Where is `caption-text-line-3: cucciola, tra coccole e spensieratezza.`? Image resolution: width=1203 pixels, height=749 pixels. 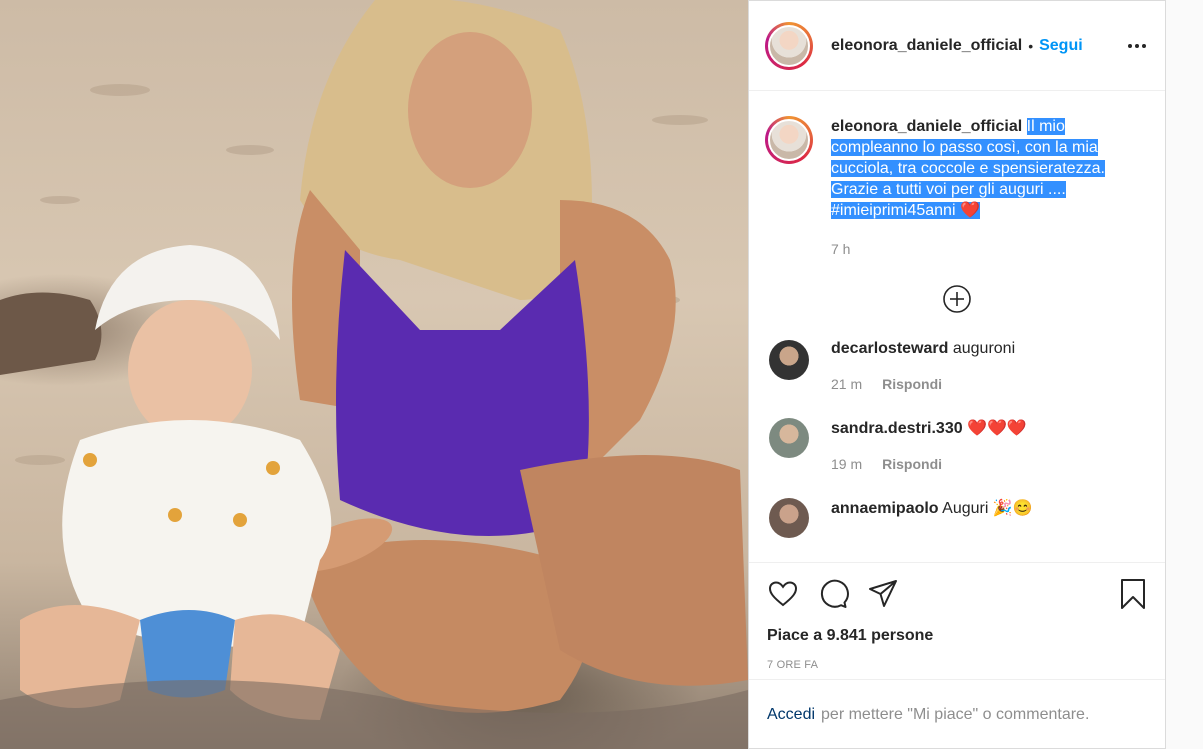
caption-text-line-3: cucciola, tra coccole e spensieratezza. is located at coordinates (968, 168).